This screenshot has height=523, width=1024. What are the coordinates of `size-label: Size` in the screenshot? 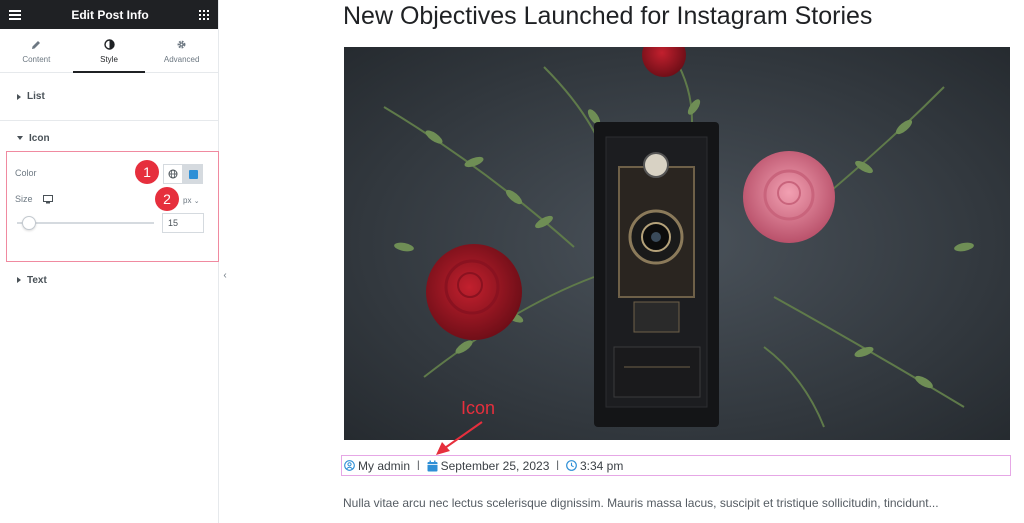 It's located at (24, 199).